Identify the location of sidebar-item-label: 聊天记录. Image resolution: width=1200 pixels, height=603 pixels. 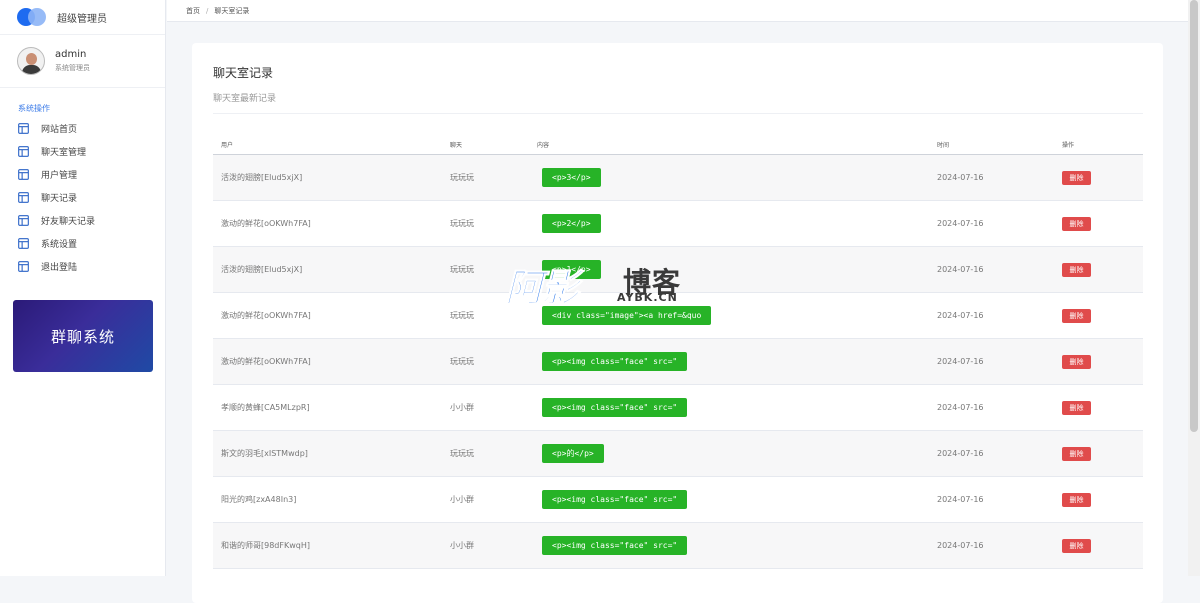
(59, 199).